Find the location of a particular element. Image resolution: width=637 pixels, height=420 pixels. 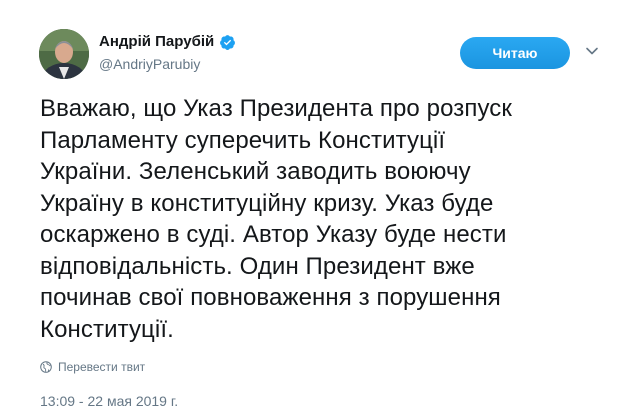

follow-button: Читаю is located at coordinates (515, 53).